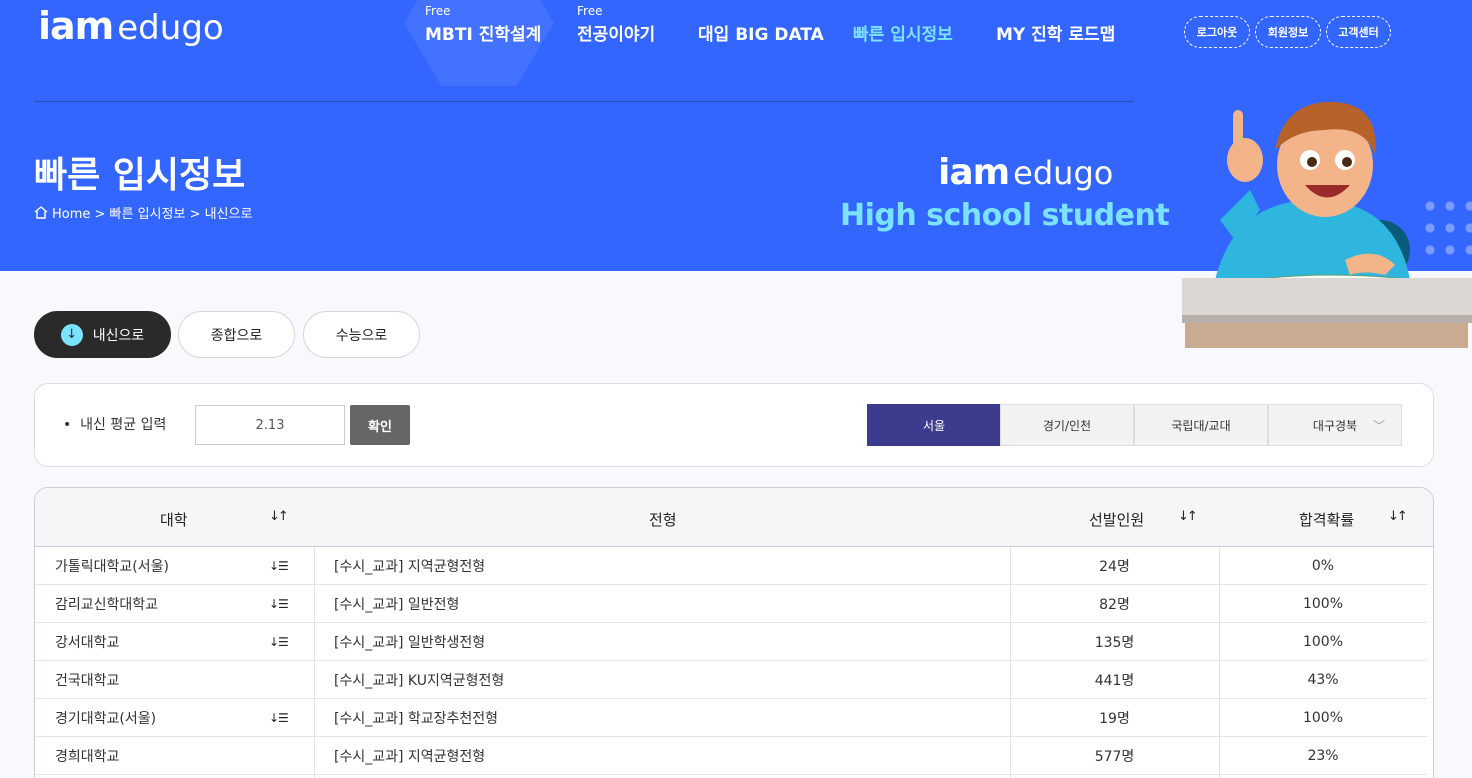 This screenshot has height=778, width=1472. What do you see at coordinates (483, 35) in the screenshot?
I see `nav-label: MBTI 진학설계` at bounding box center [483, 35].